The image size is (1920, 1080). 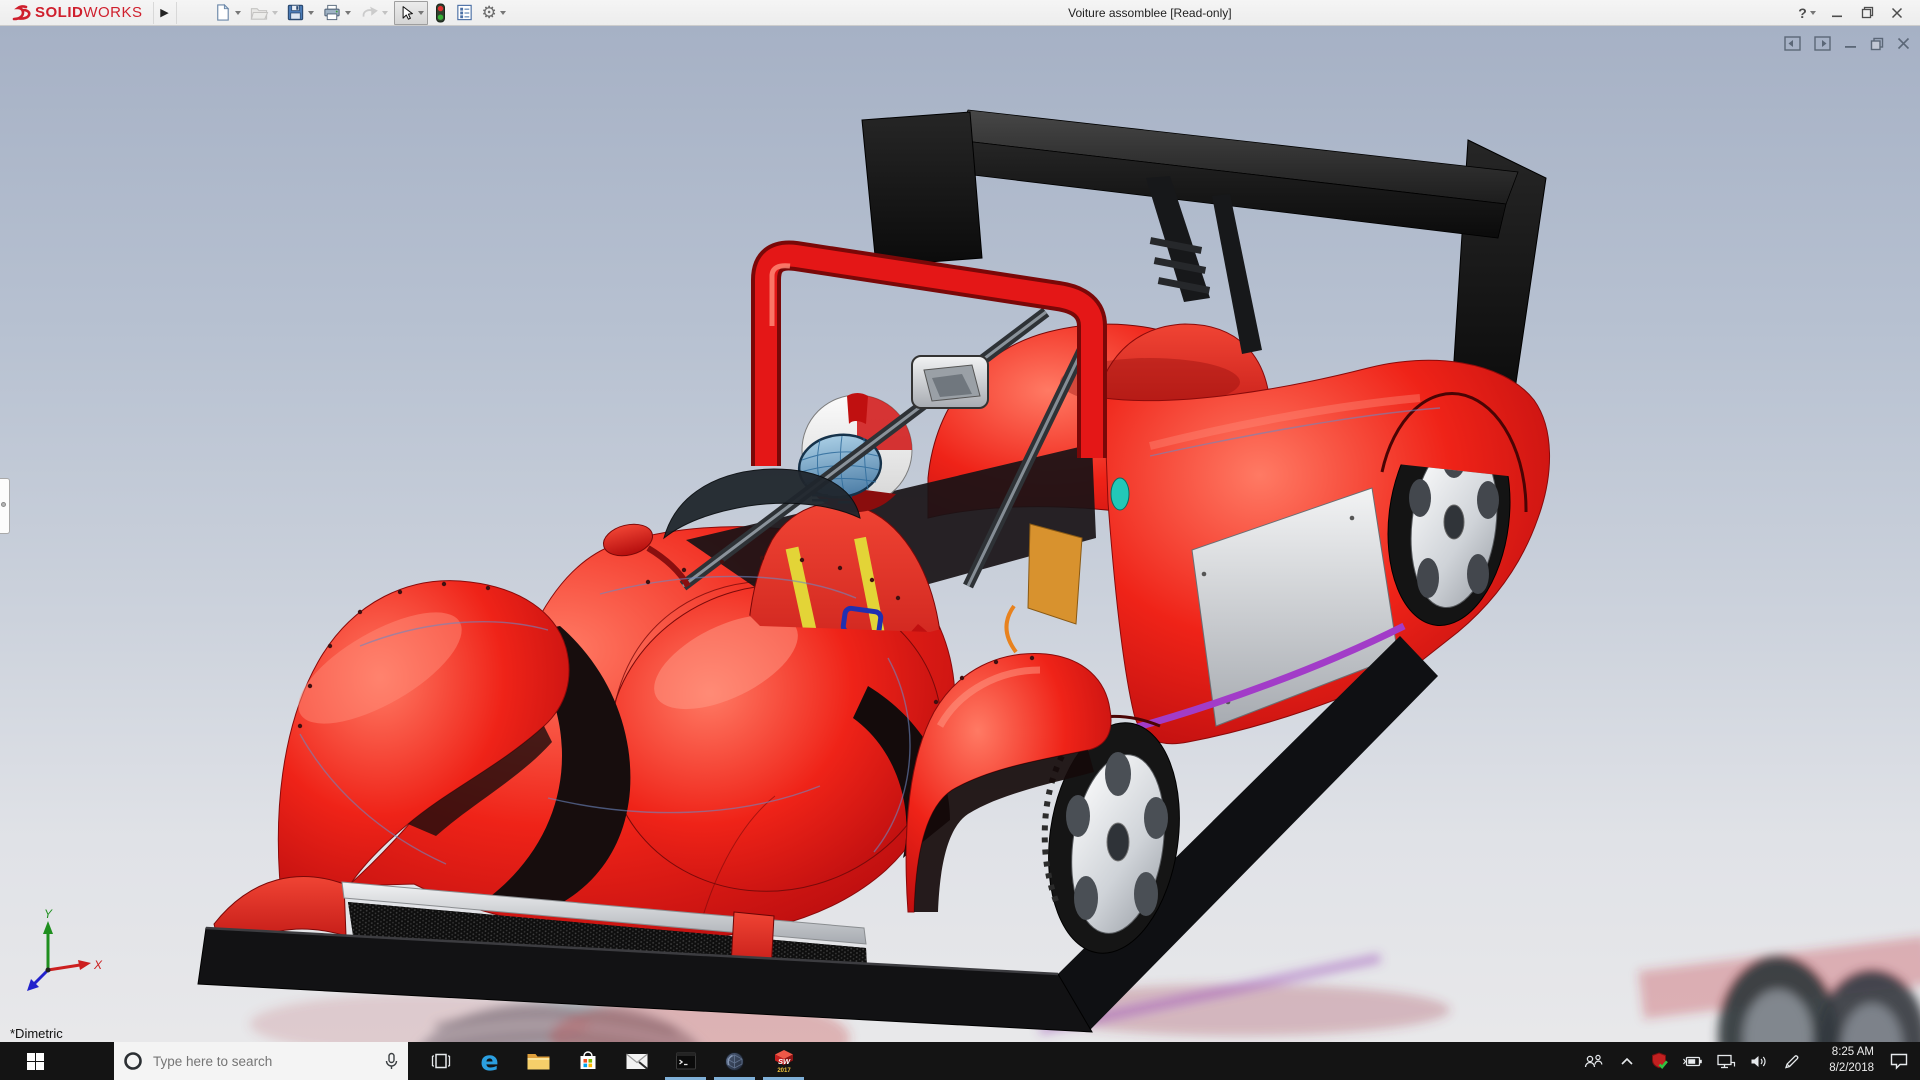 I want to click on sw-shield-icon, so click(x=1659, y=1061).